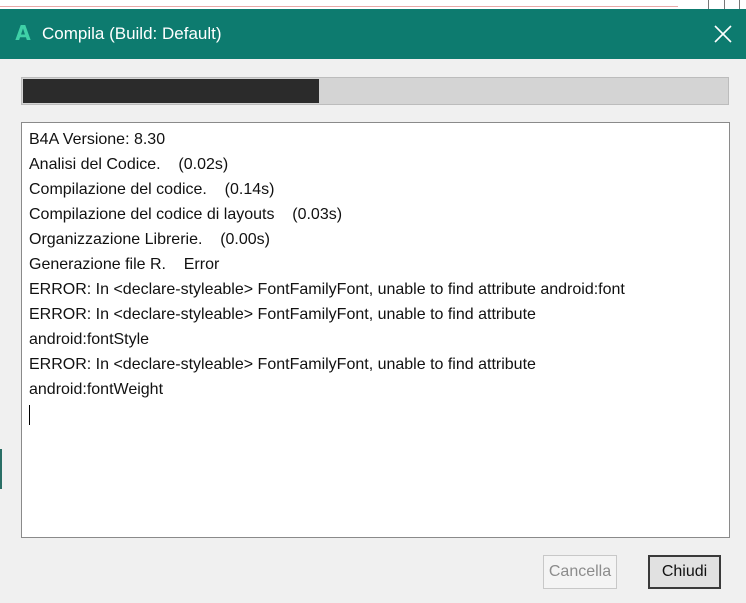 The width and height of the screenshot is (746, 603). I want to click on close-window-button, so click(723, 34).